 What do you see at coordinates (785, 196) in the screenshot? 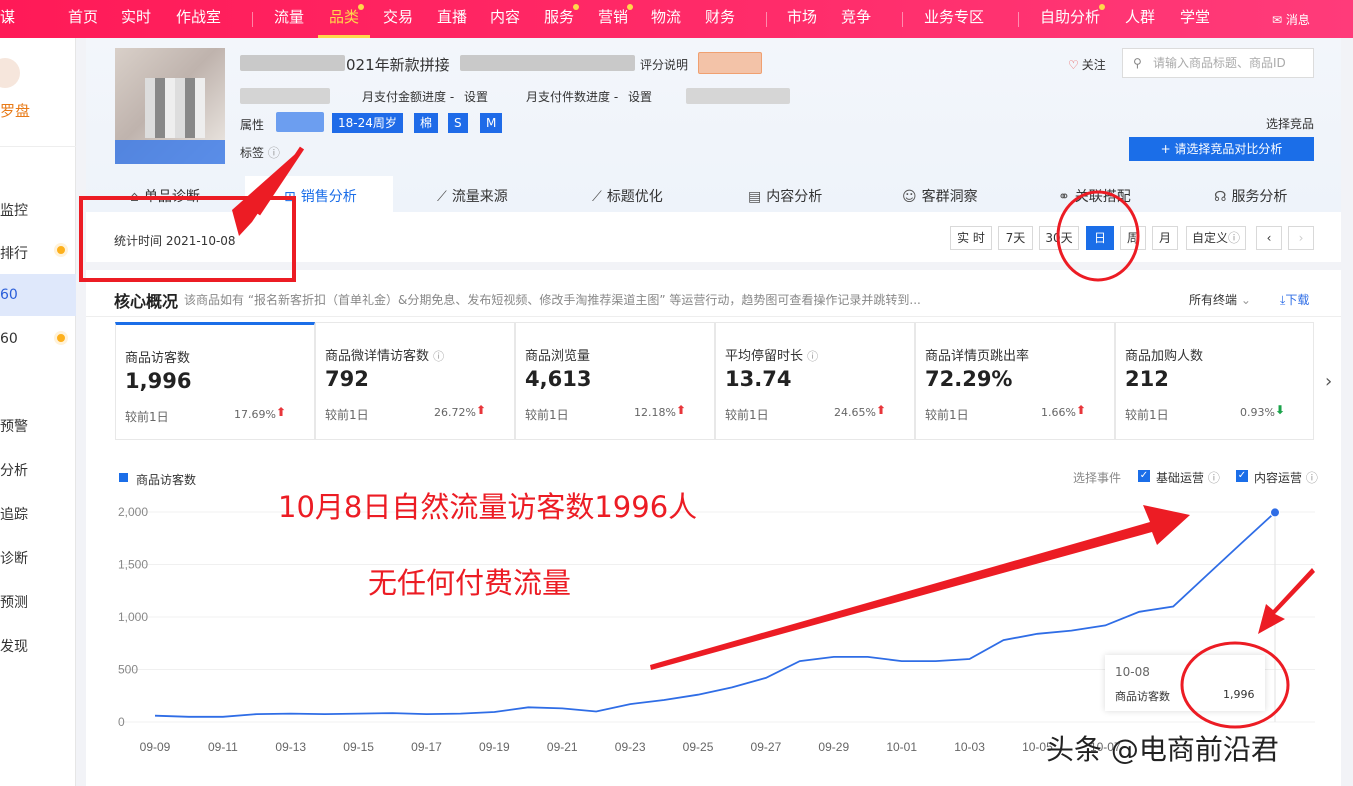
I see `tab-content-analysis: ▤ 内容分析` at bounding box center [785, 196].